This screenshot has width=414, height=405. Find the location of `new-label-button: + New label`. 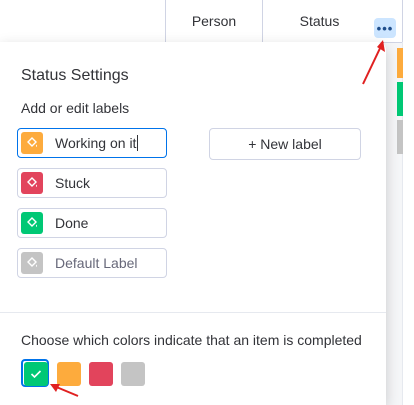

new-label-button: + New label is located at coordinates (285, 144).